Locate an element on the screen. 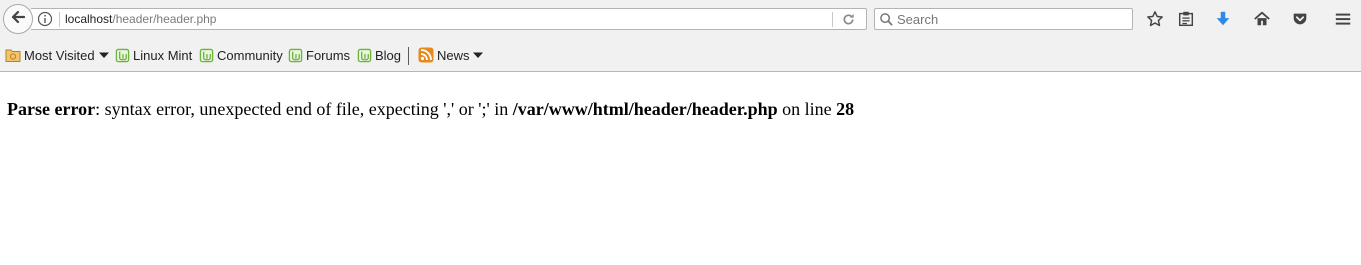  rss-feed-icon is located at coordinates (426, 55).